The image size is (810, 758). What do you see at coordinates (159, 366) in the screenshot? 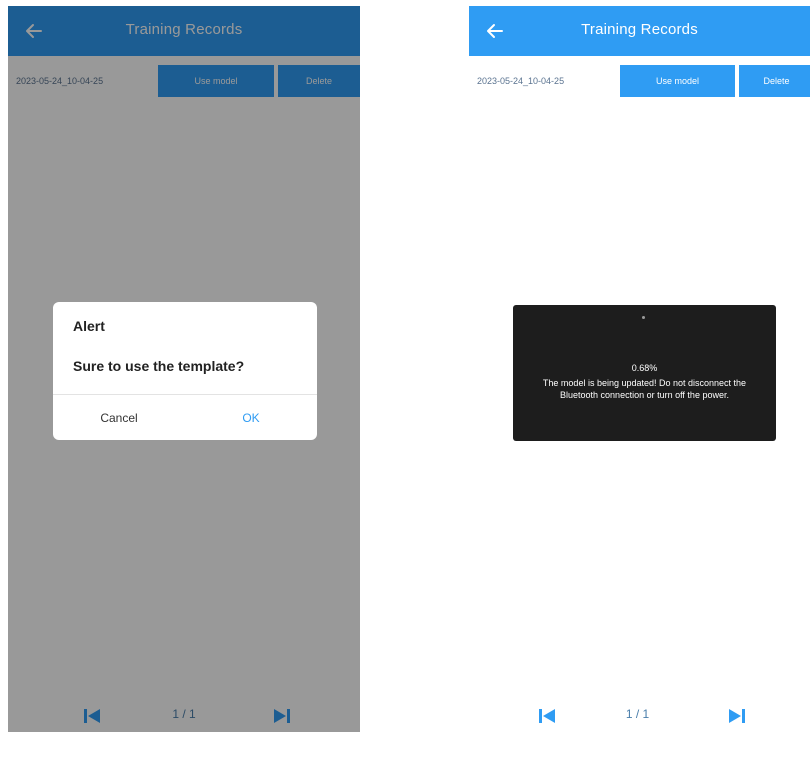
I see `dialog-message: Sure to use the template?` at bounding box center [159, 366].